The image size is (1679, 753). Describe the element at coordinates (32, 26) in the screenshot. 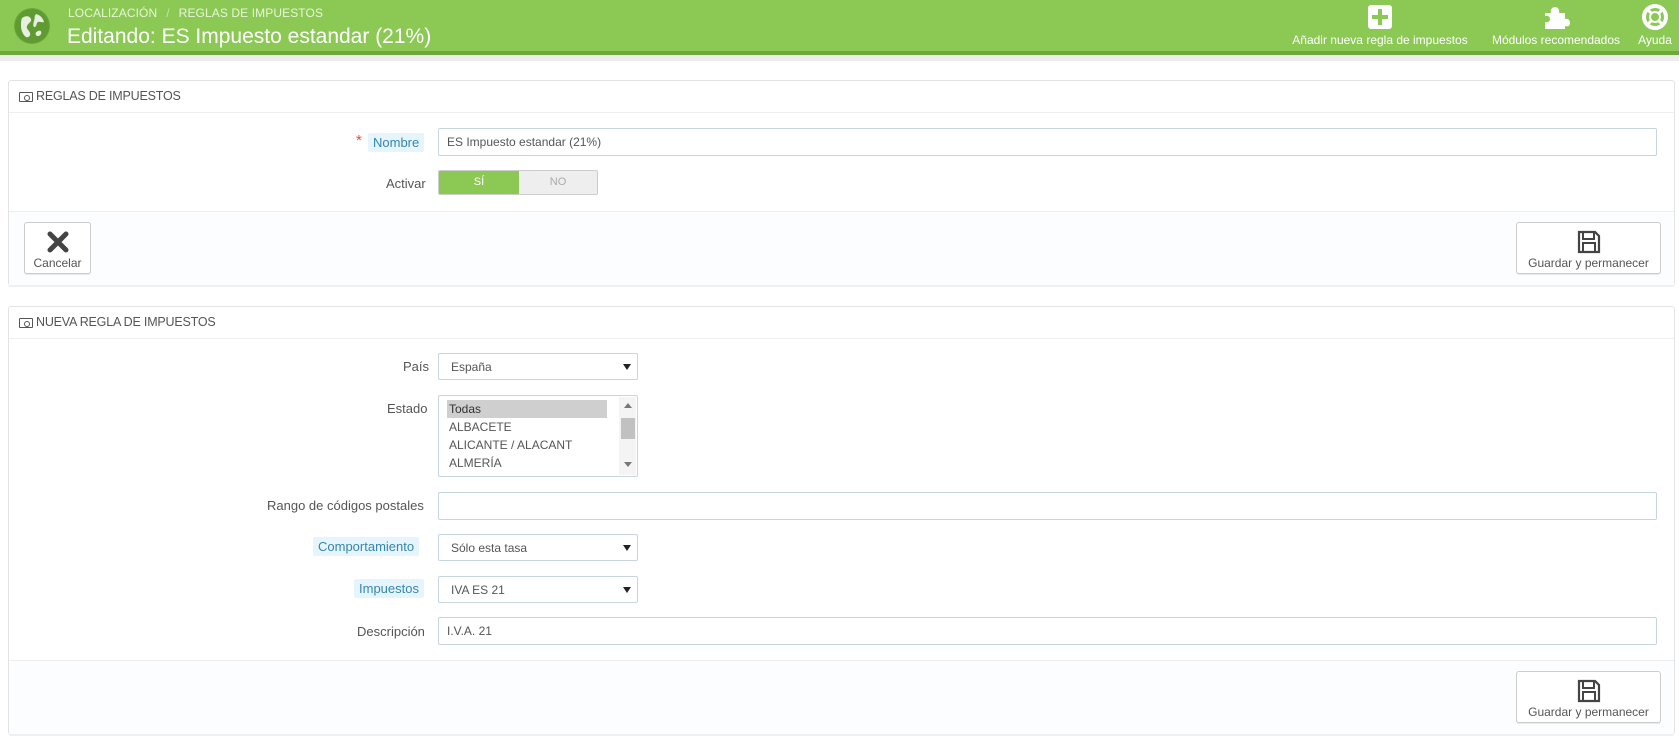

I see `globe-icon` at that location.